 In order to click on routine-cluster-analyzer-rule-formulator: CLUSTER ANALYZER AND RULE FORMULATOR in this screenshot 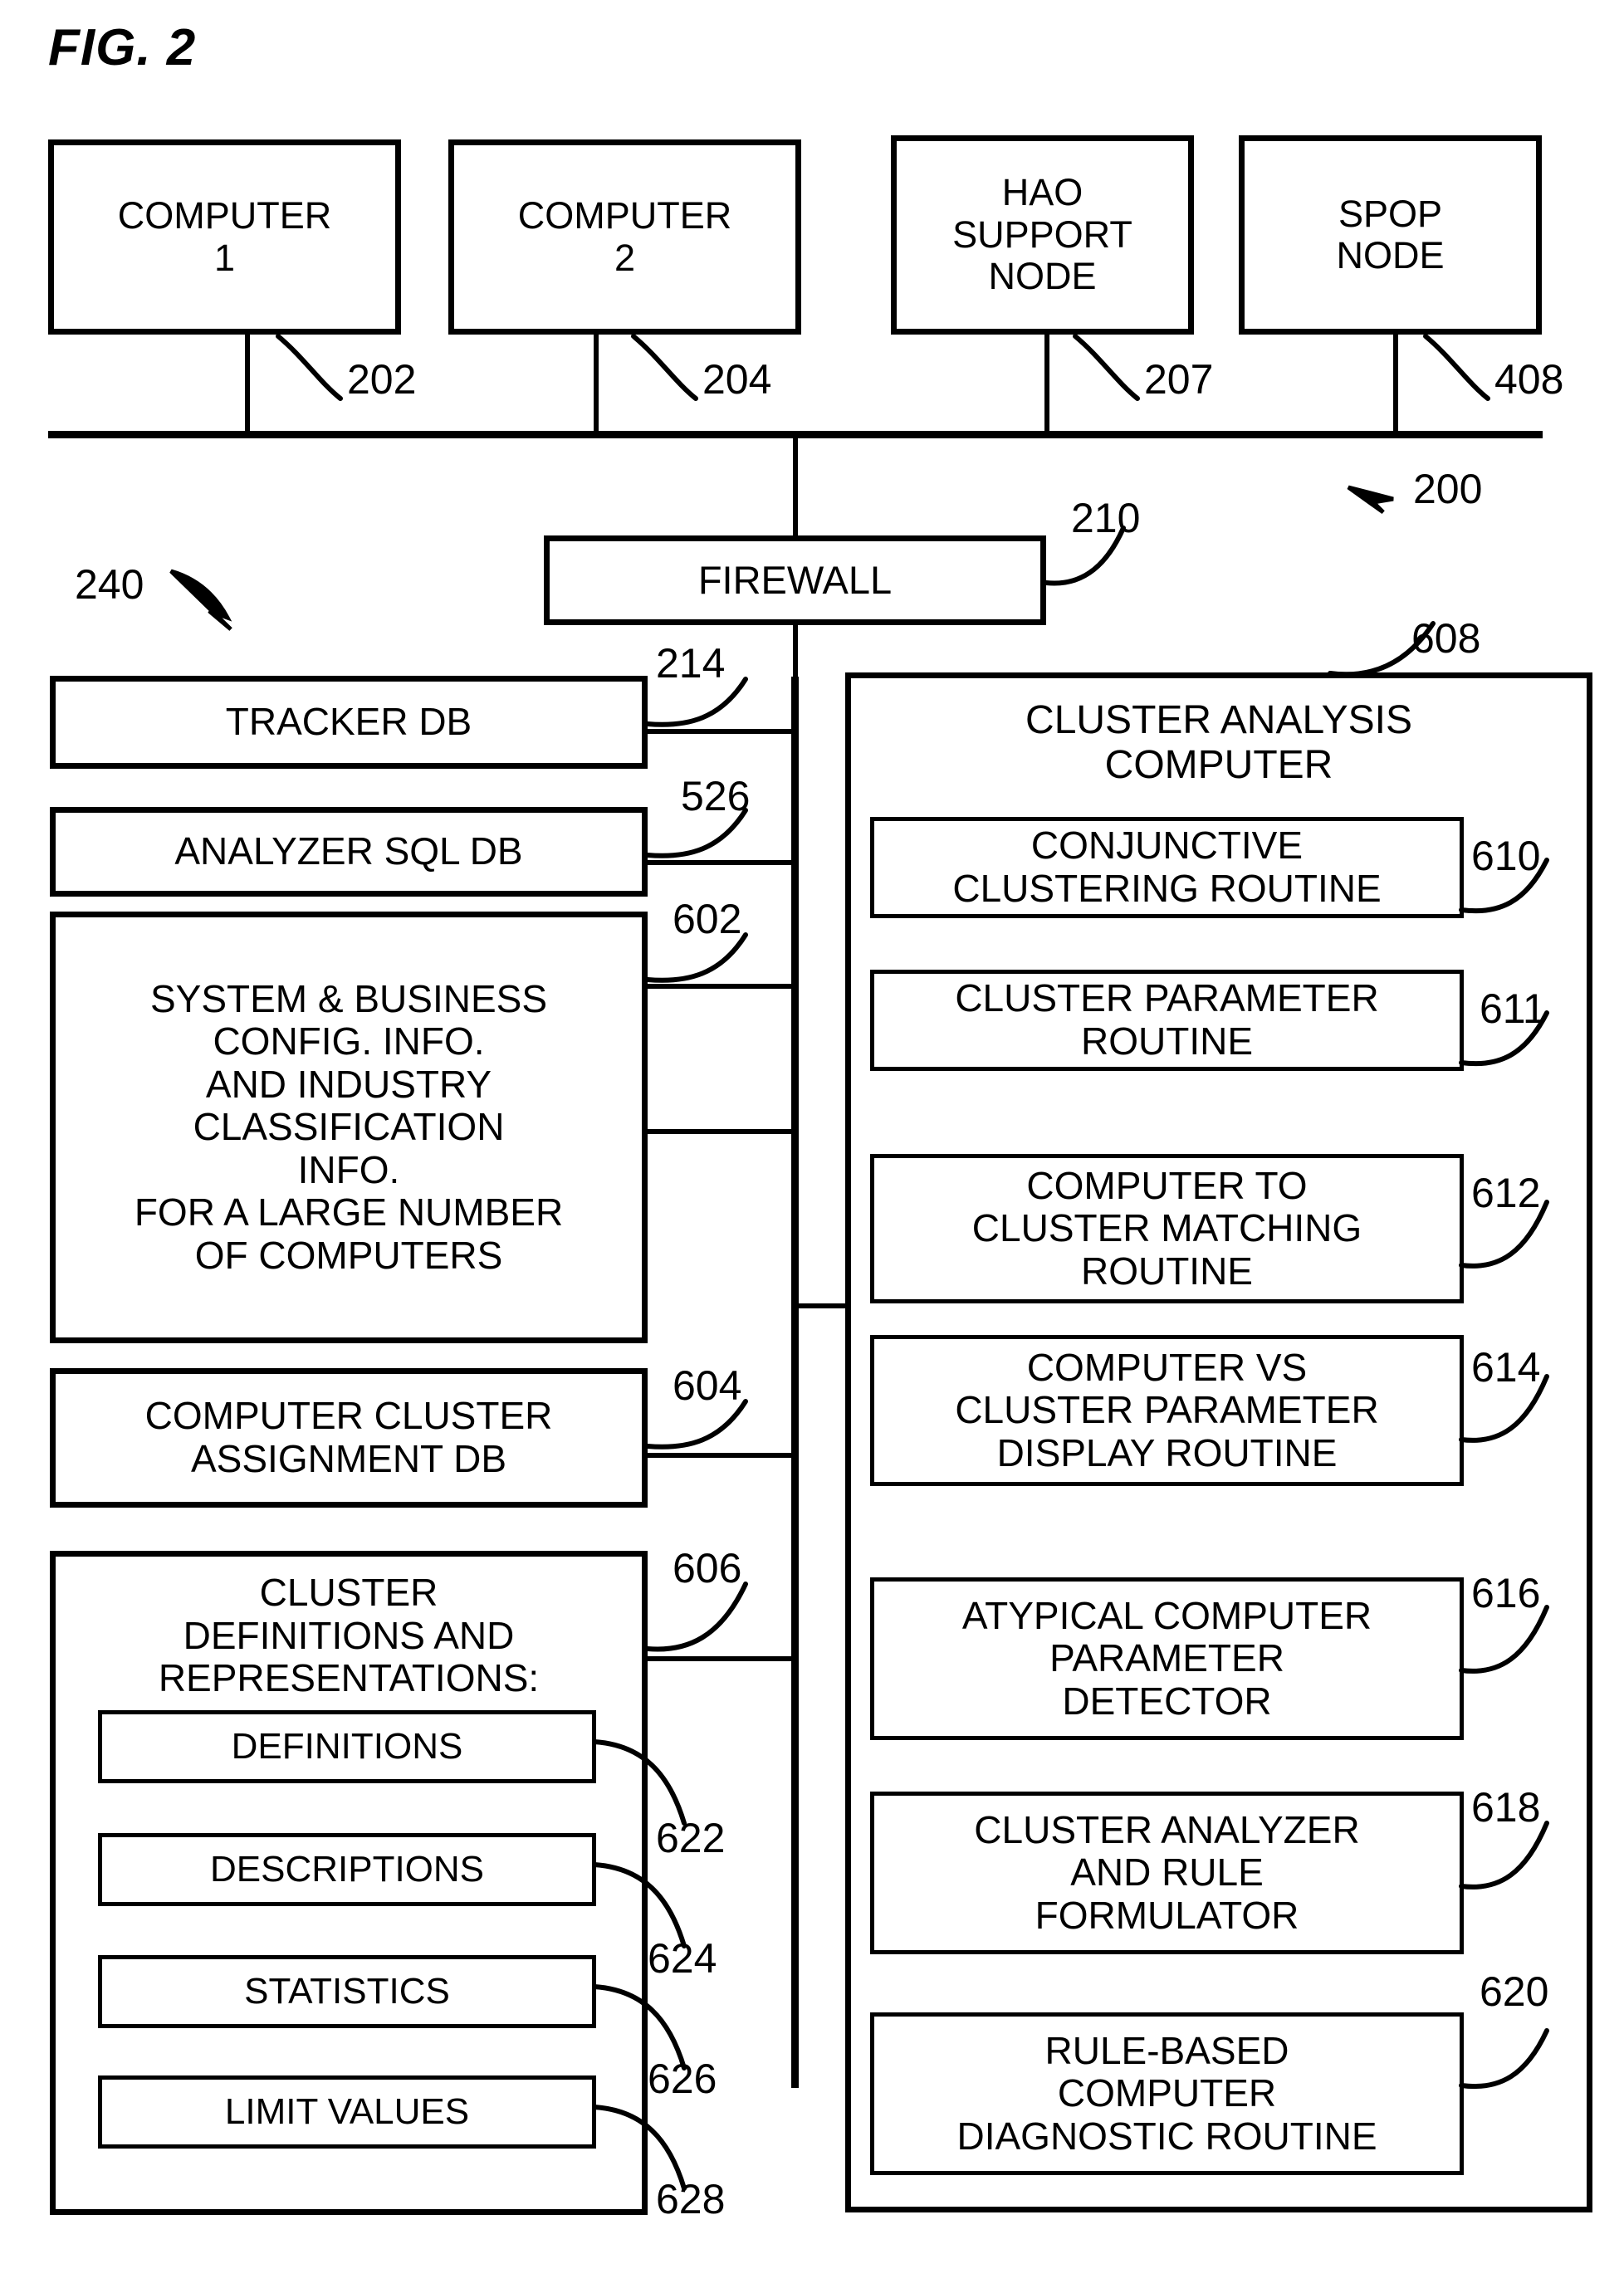, I will do `click(1167, 1873)`.